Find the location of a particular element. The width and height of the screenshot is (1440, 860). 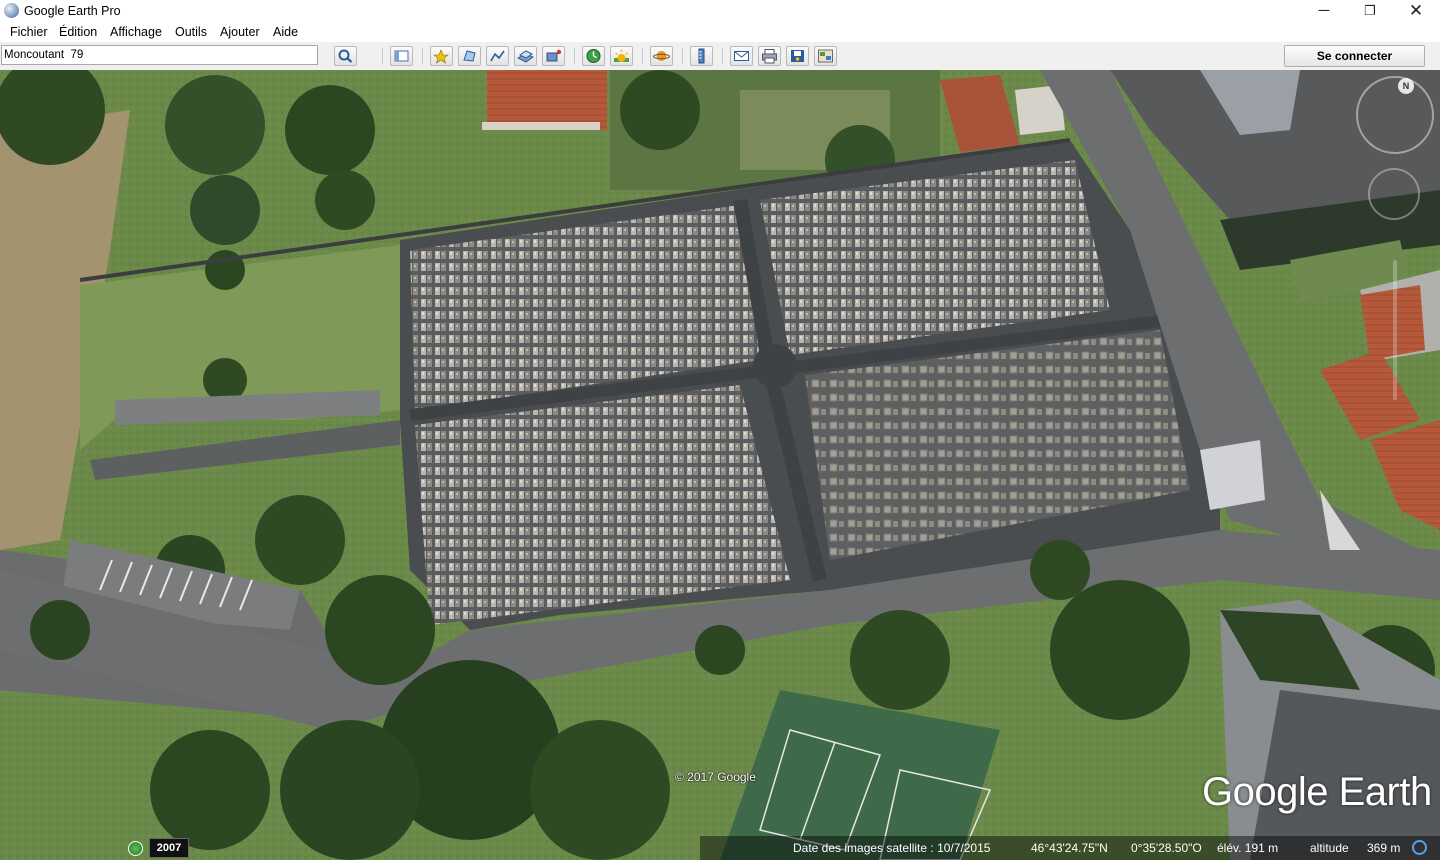

sunlight-icon is located at coordinates (621, 55).